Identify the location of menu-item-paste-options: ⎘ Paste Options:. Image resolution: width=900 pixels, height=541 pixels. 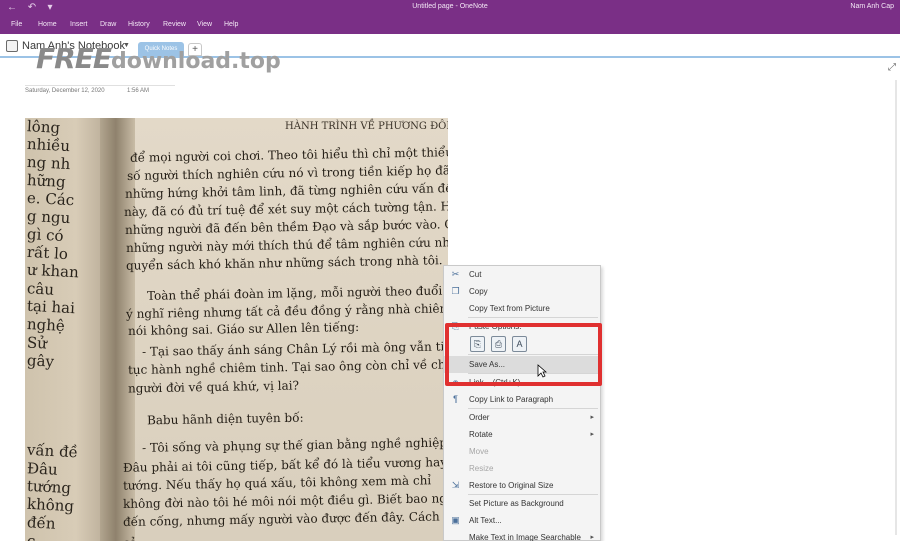
(522, 326).